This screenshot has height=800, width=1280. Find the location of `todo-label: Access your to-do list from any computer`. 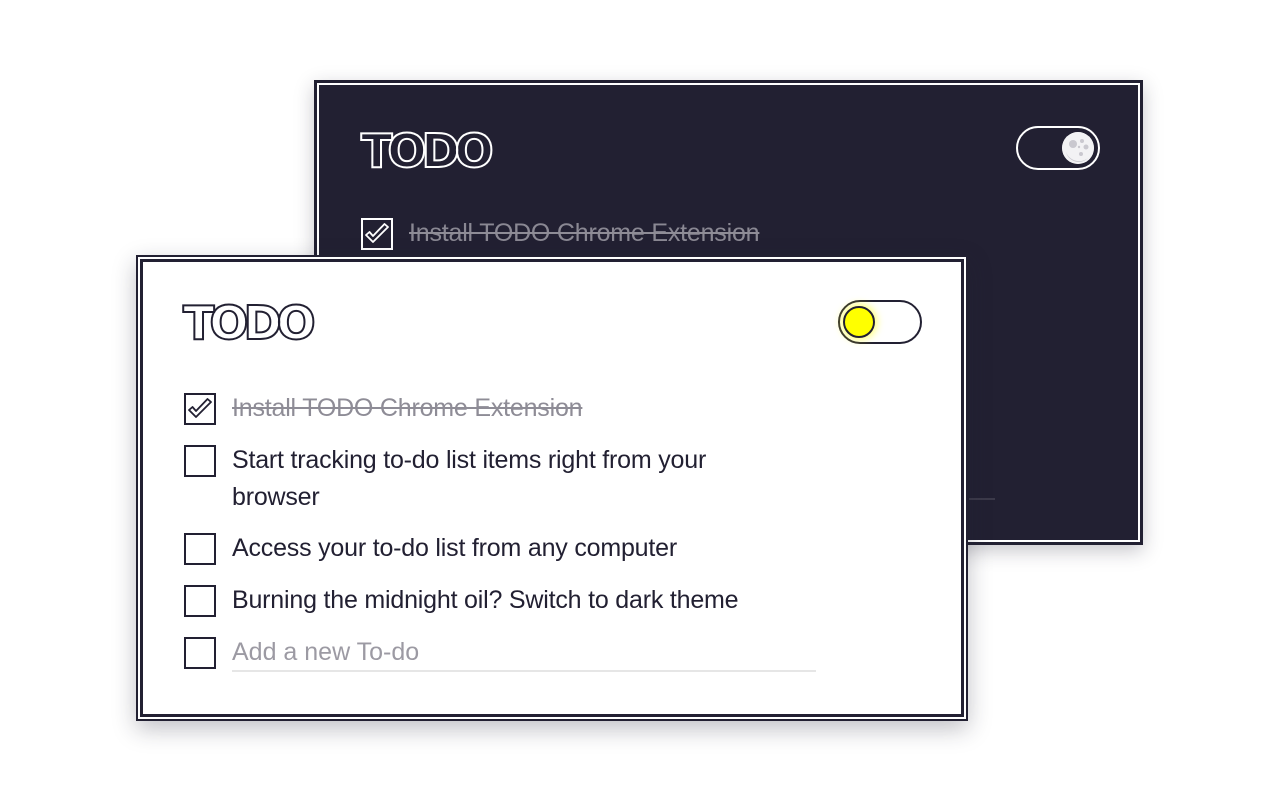

todo-label: Access your to-do list from any computer is located at coordinates (454, 548).